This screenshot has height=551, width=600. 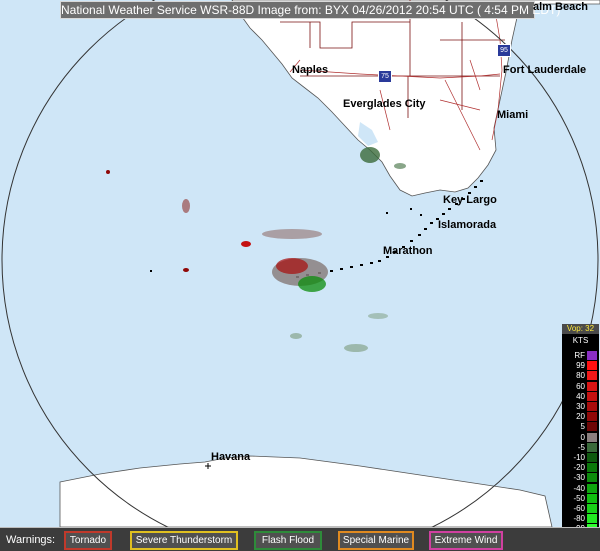 I want to click on legend-units: KTS, so click(x=580, y=340).